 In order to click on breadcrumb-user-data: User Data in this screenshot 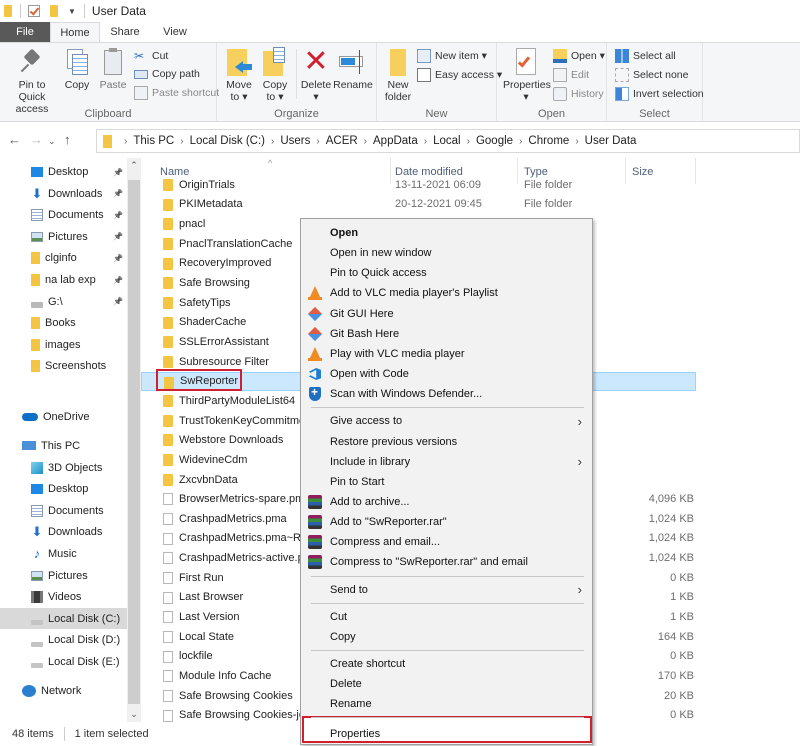, I will do `click(611, 141)`.